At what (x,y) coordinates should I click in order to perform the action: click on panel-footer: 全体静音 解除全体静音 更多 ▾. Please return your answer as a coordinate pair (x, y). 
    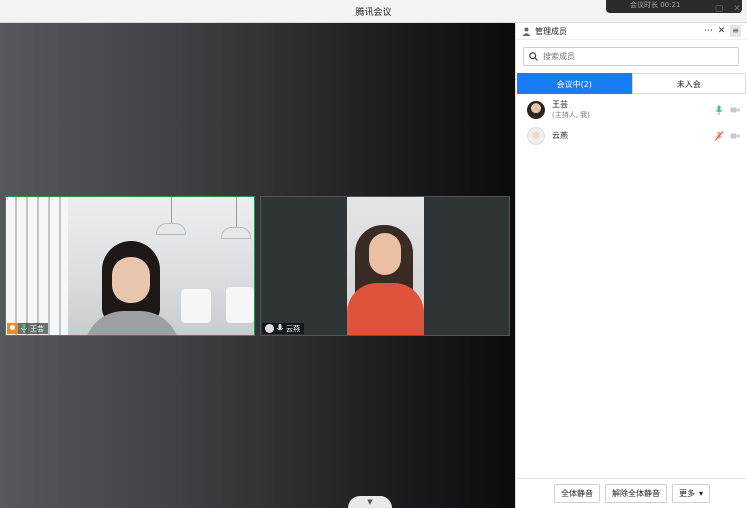
    Looking at the image, I should click on (631, 493).